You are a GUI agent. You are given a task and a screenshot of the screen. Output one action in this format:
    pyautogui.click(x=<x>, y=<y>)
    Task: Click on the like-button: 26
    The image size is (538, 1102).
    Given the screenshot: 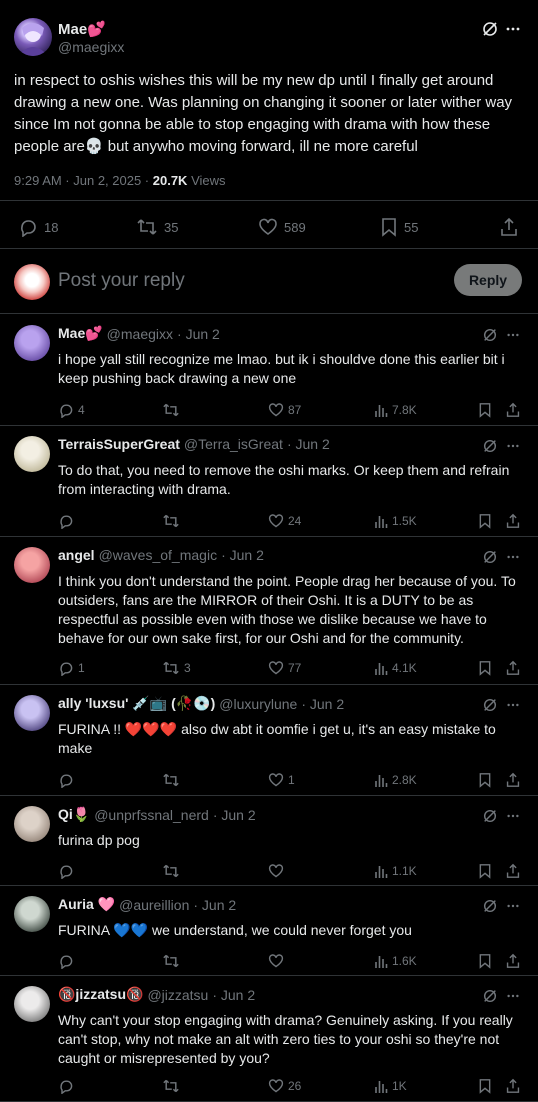 What is the action you would take?
    pyautogui.click(x=284, y=1086)
    